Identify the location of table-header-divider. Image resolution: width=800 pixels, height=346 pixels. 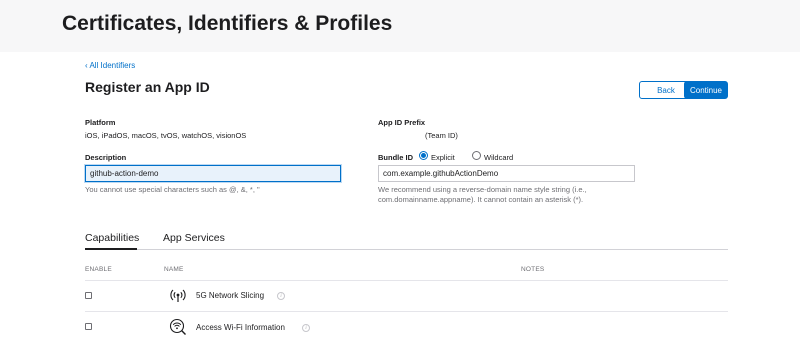
(406, 280).